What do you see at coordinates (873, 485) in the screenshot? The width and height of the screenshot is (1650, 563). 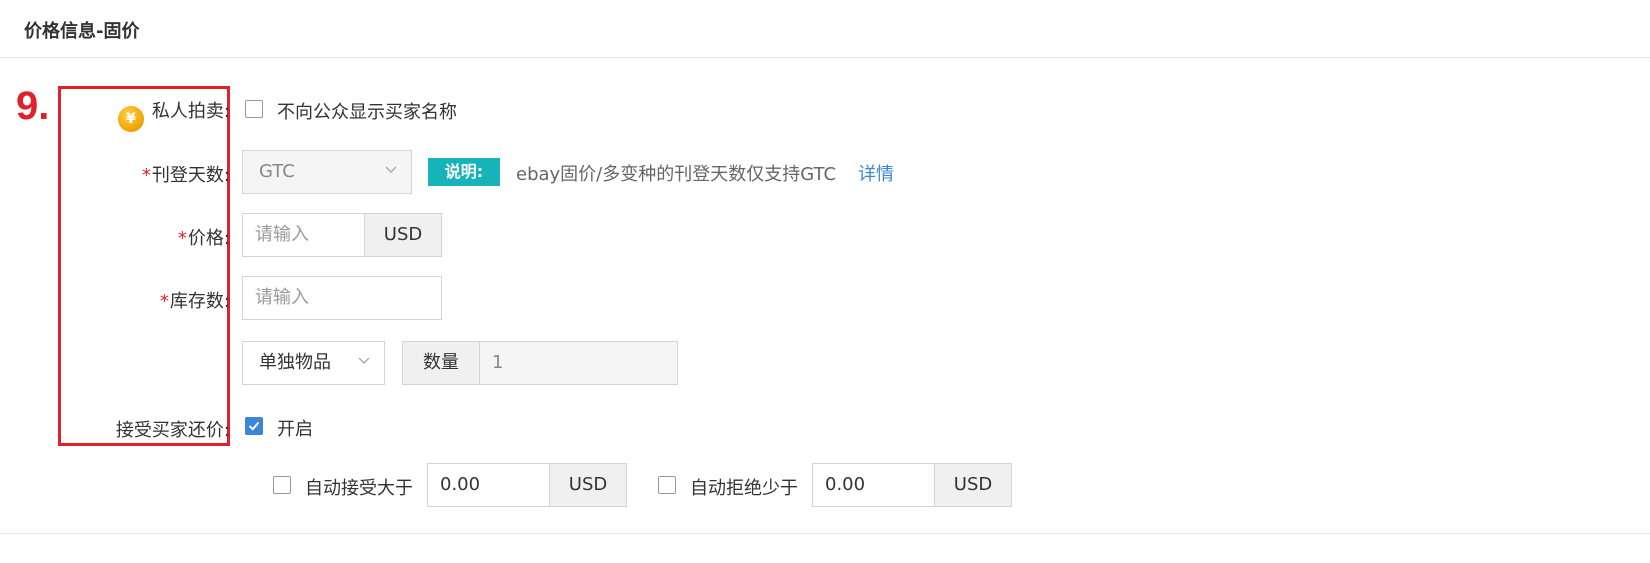 I see `auto-decline-input: 0.00` at bounding box center [873, 485].